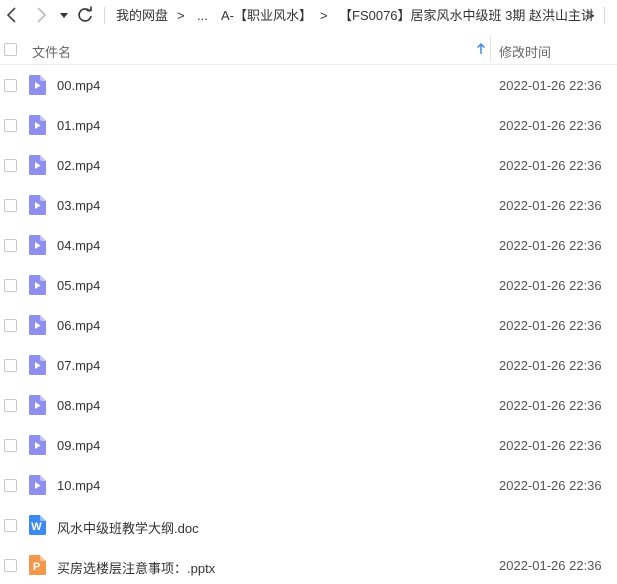 The width and height of the screenshot is (617, 584). I want to click on file-list-header: 文件名 修改时间, so click(308, 49).